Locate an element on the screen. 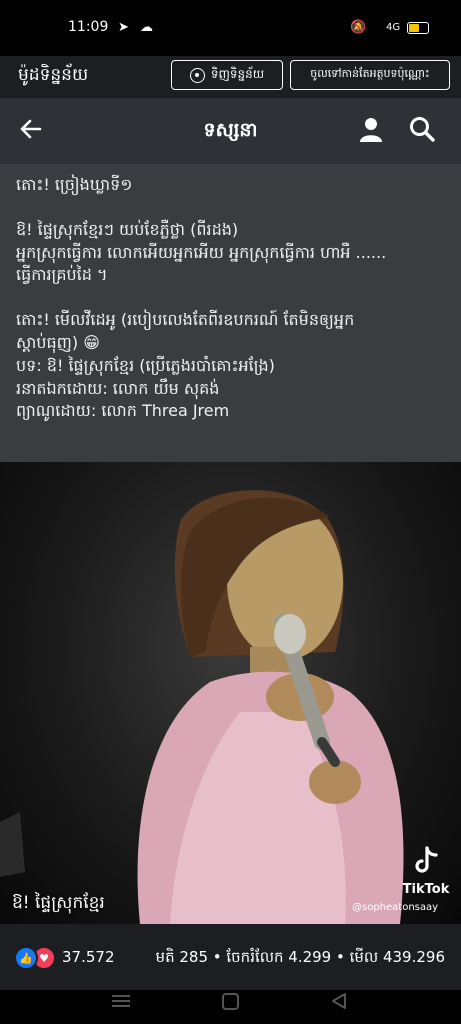 The image size is (461, 1024). page-title: ទស្សនា is located at coordinates (230, 130).